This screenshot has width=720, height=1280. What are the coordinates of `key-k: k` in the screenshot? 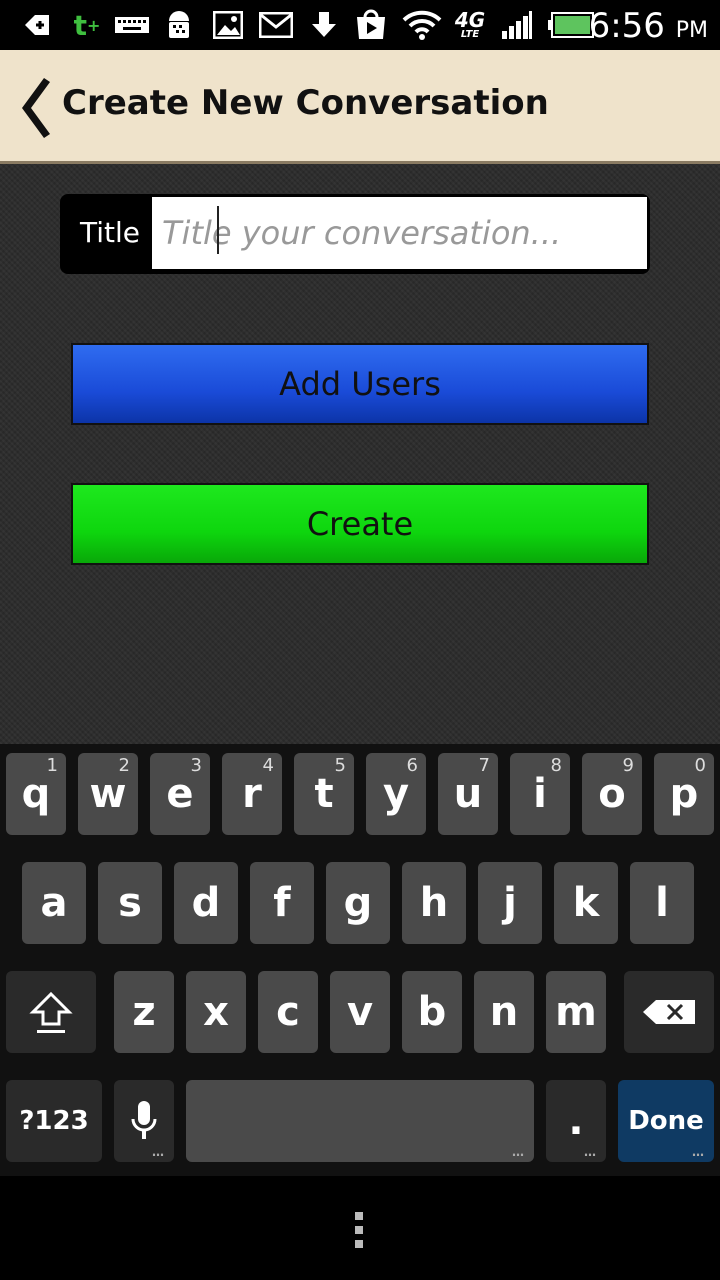 It's located at (586, 903).